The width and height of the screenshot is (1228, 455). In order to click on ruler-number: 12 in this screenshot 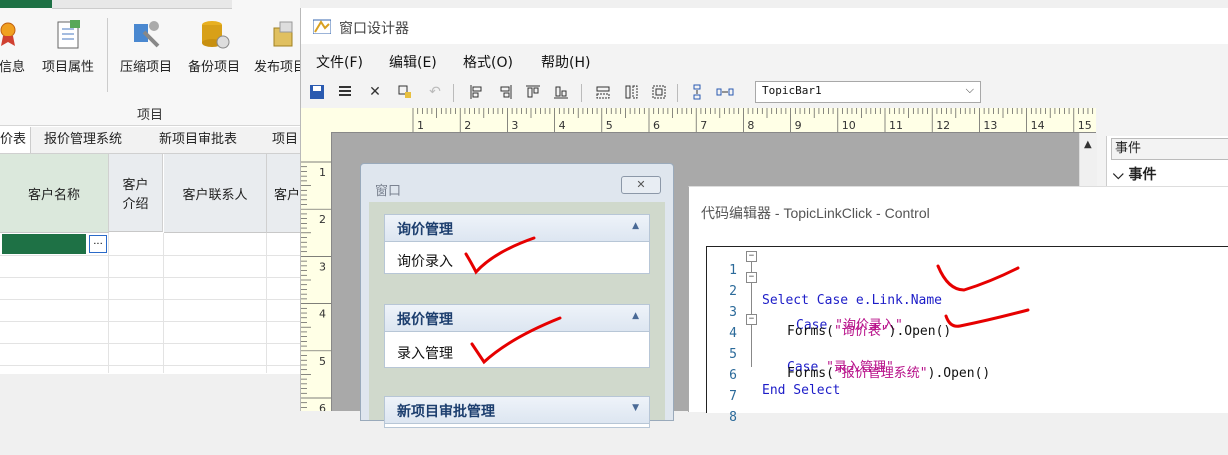, I will do `click(943, 125)`.